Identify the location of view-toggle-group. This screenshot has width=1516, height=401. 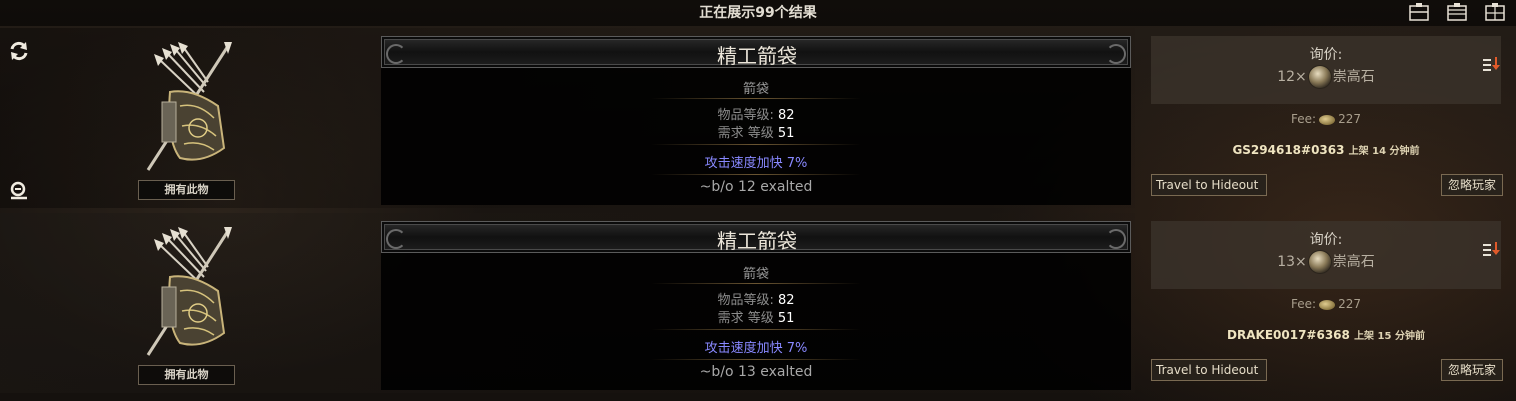
(1457, 12).